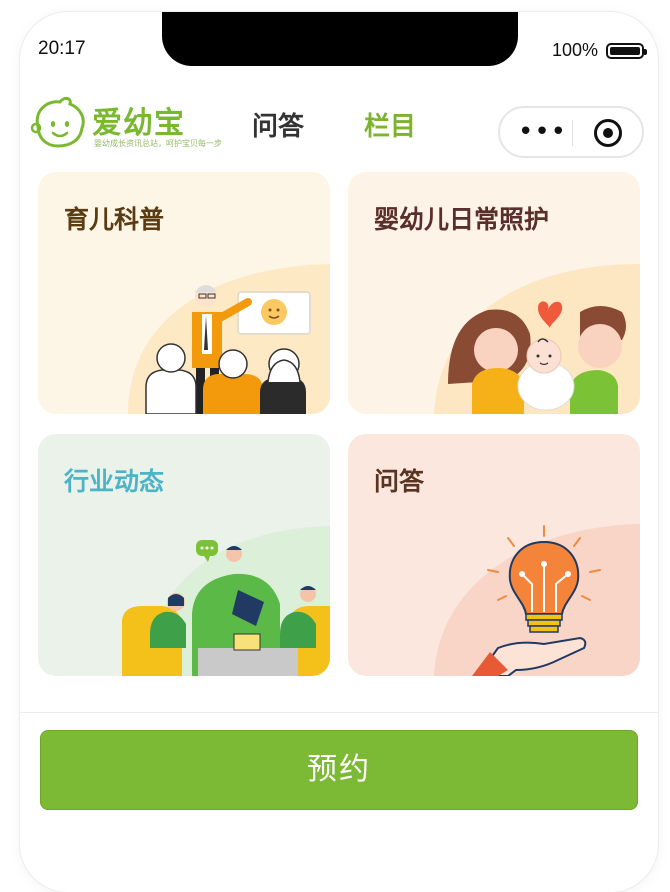  I want to click on battery-icon, so click(626, 50).